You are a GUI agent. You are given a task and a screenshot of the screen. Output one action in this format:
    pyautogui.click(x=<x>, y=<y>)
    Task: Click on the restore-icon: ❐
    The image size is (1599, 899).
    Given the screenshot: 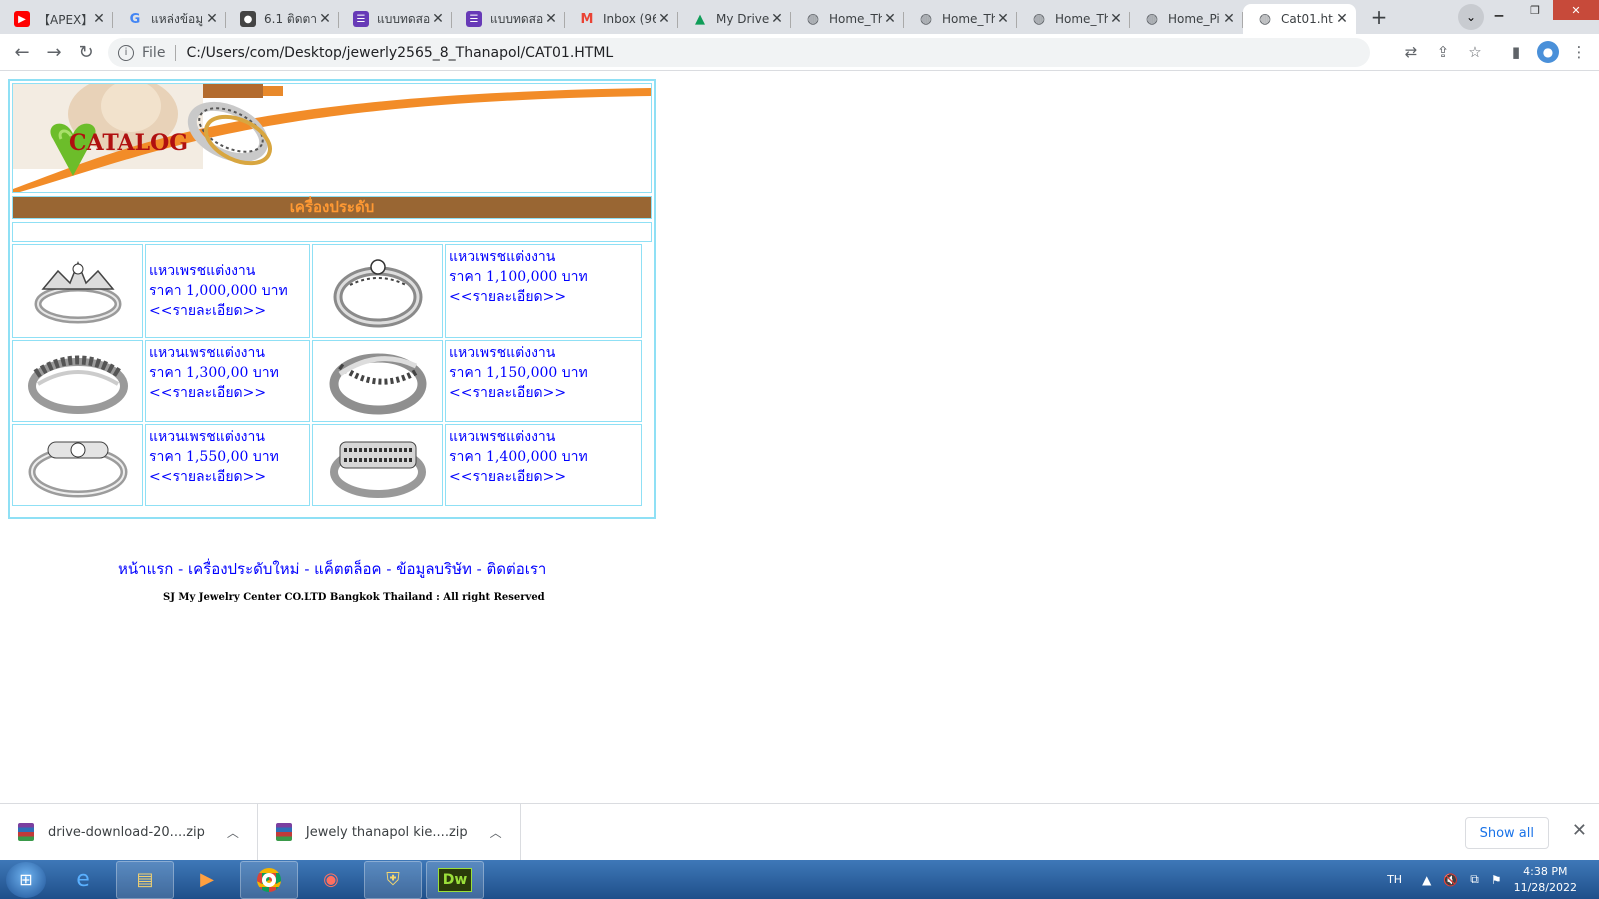 What is the action you would take?
    pyautogui.click(x=1535, y=10)
    